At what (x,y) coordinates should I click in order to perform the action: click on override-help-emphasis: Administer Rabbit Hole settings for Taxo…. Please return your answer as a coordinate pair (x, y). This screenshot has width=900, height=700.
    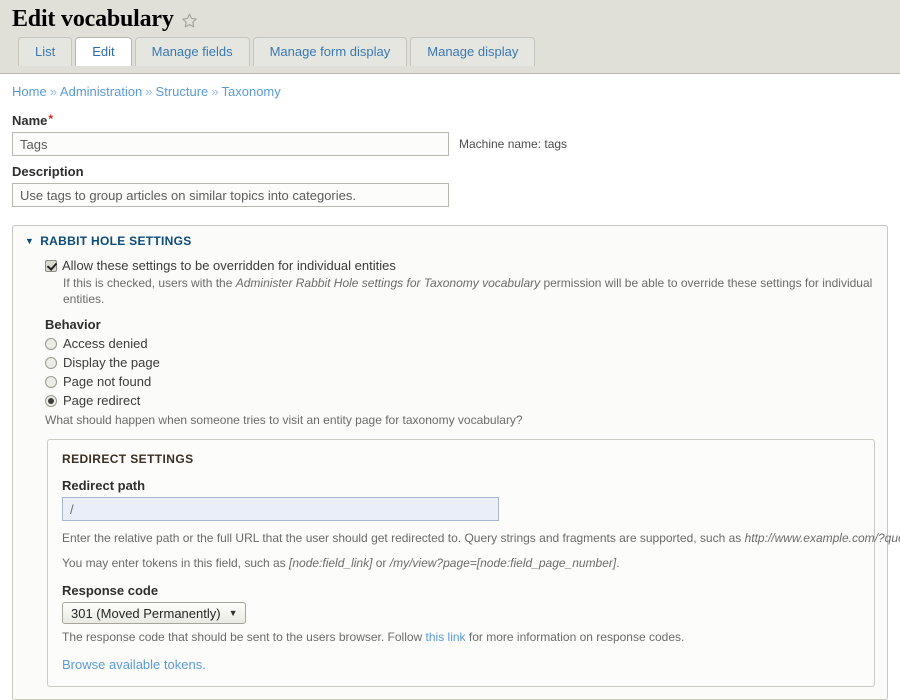
    Looking at the image, I should click on (388, 283).